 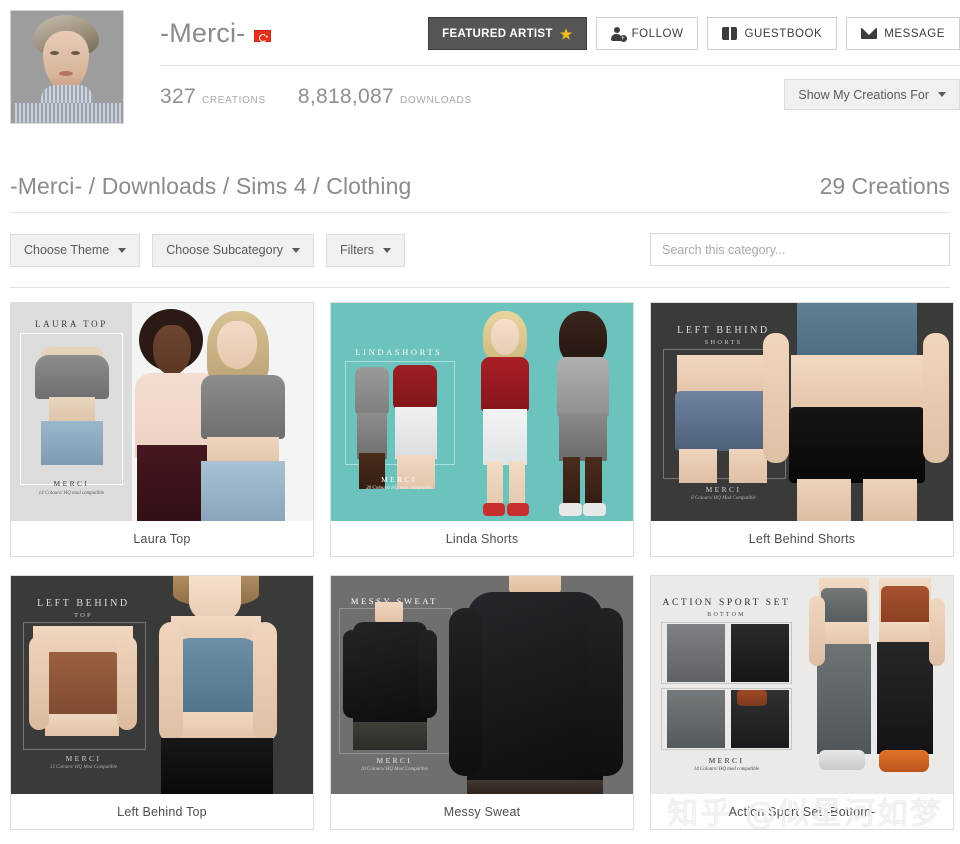 I want to click on promo-title: LINDASHORTS, so click(x=399, y=352).